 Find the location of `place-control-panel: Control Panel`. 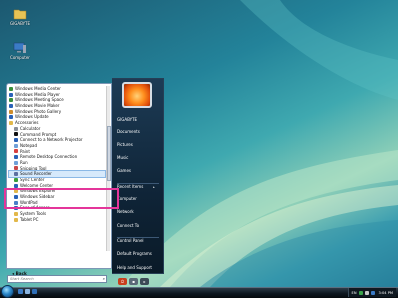

place-control-panel: Control Panel is located at coordinates (138, 240).